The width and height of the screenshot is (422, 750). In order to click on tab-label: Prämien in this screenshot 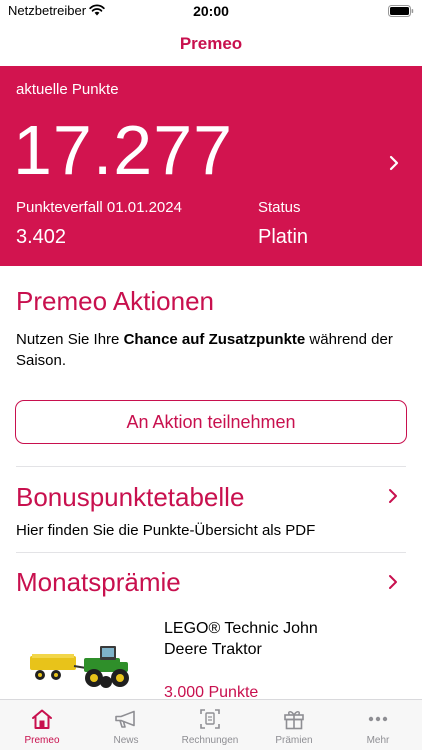, I will do `click(294, 740)`.